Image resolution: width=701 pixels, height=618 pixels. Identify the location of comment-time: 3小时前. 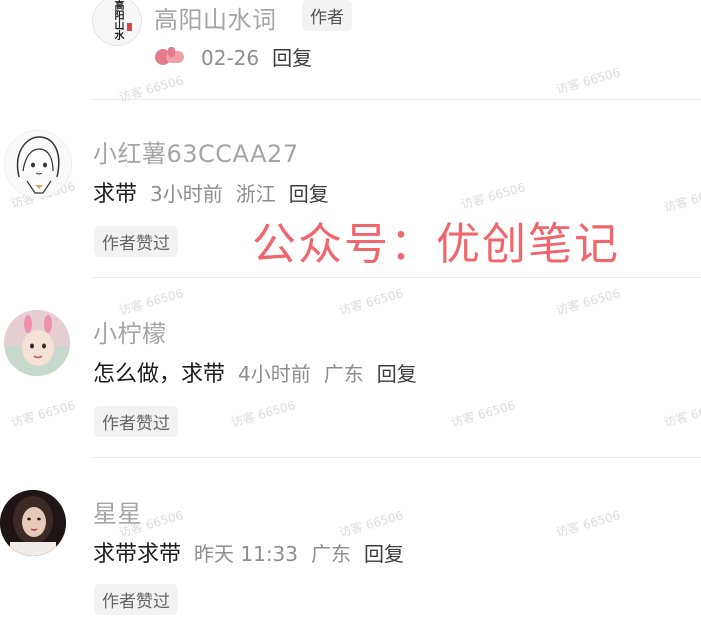
(186, 194).